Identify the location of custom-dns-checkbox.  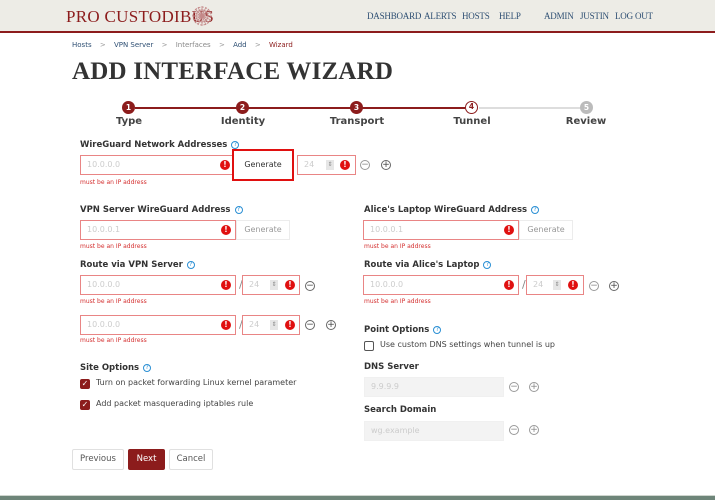
(369, 346).